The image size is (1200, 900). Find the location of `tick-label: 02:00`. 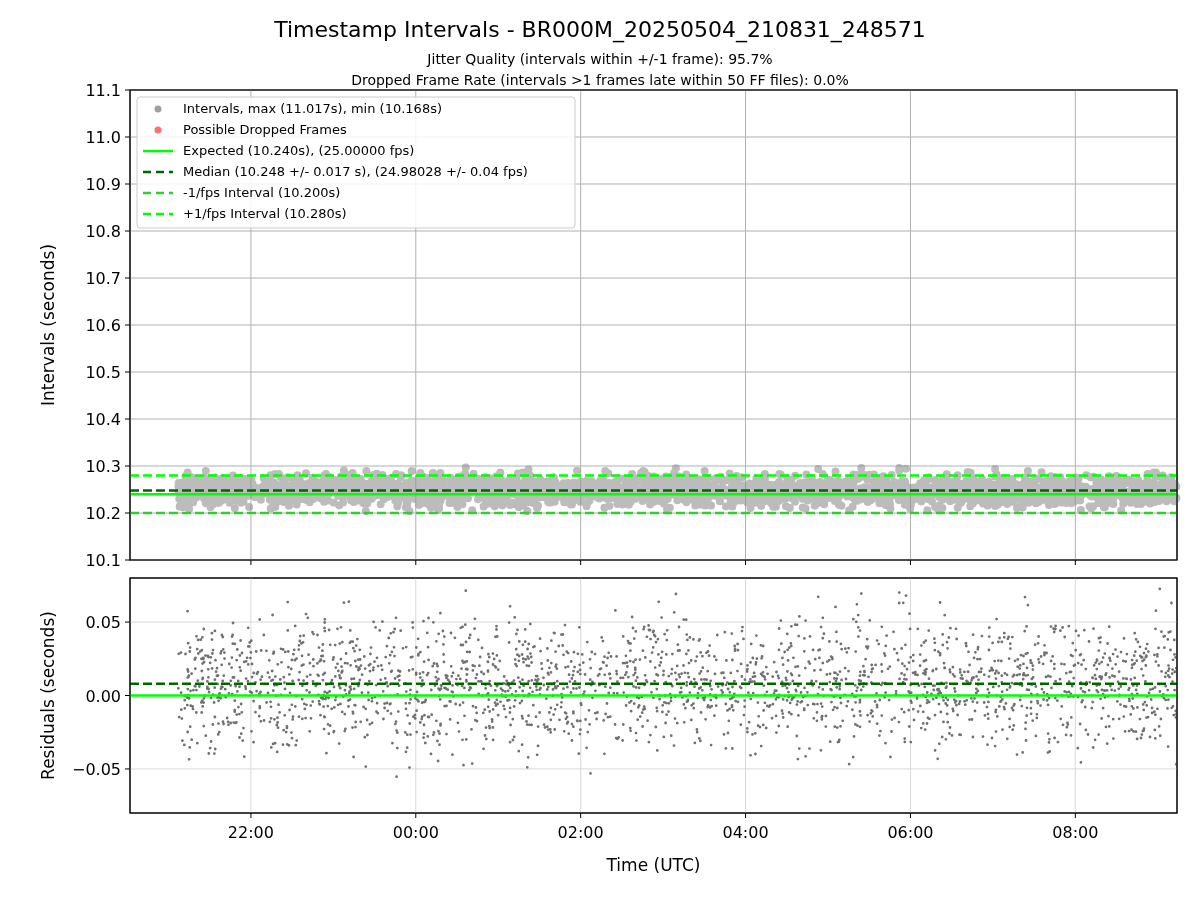

tick-label: 02:00 is located at coordinates (580, 832).